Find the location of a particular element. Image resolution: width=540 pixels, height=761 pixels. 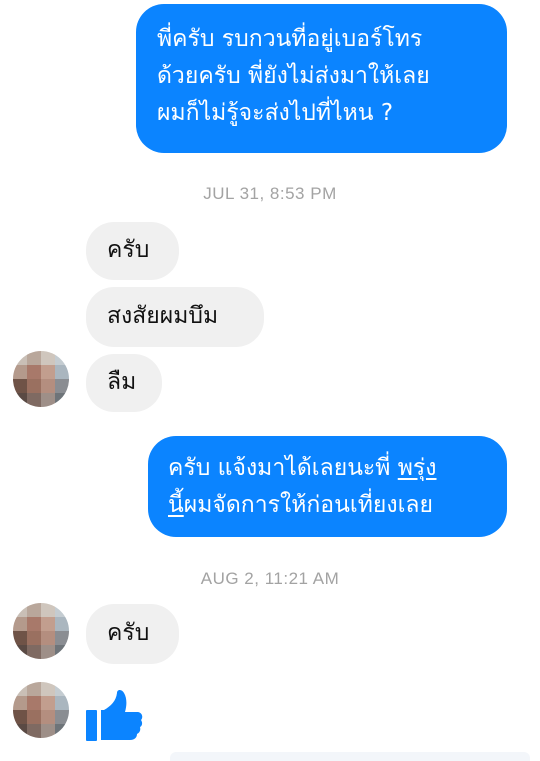

date-link: นี้ is located at coordinates (176, 505).